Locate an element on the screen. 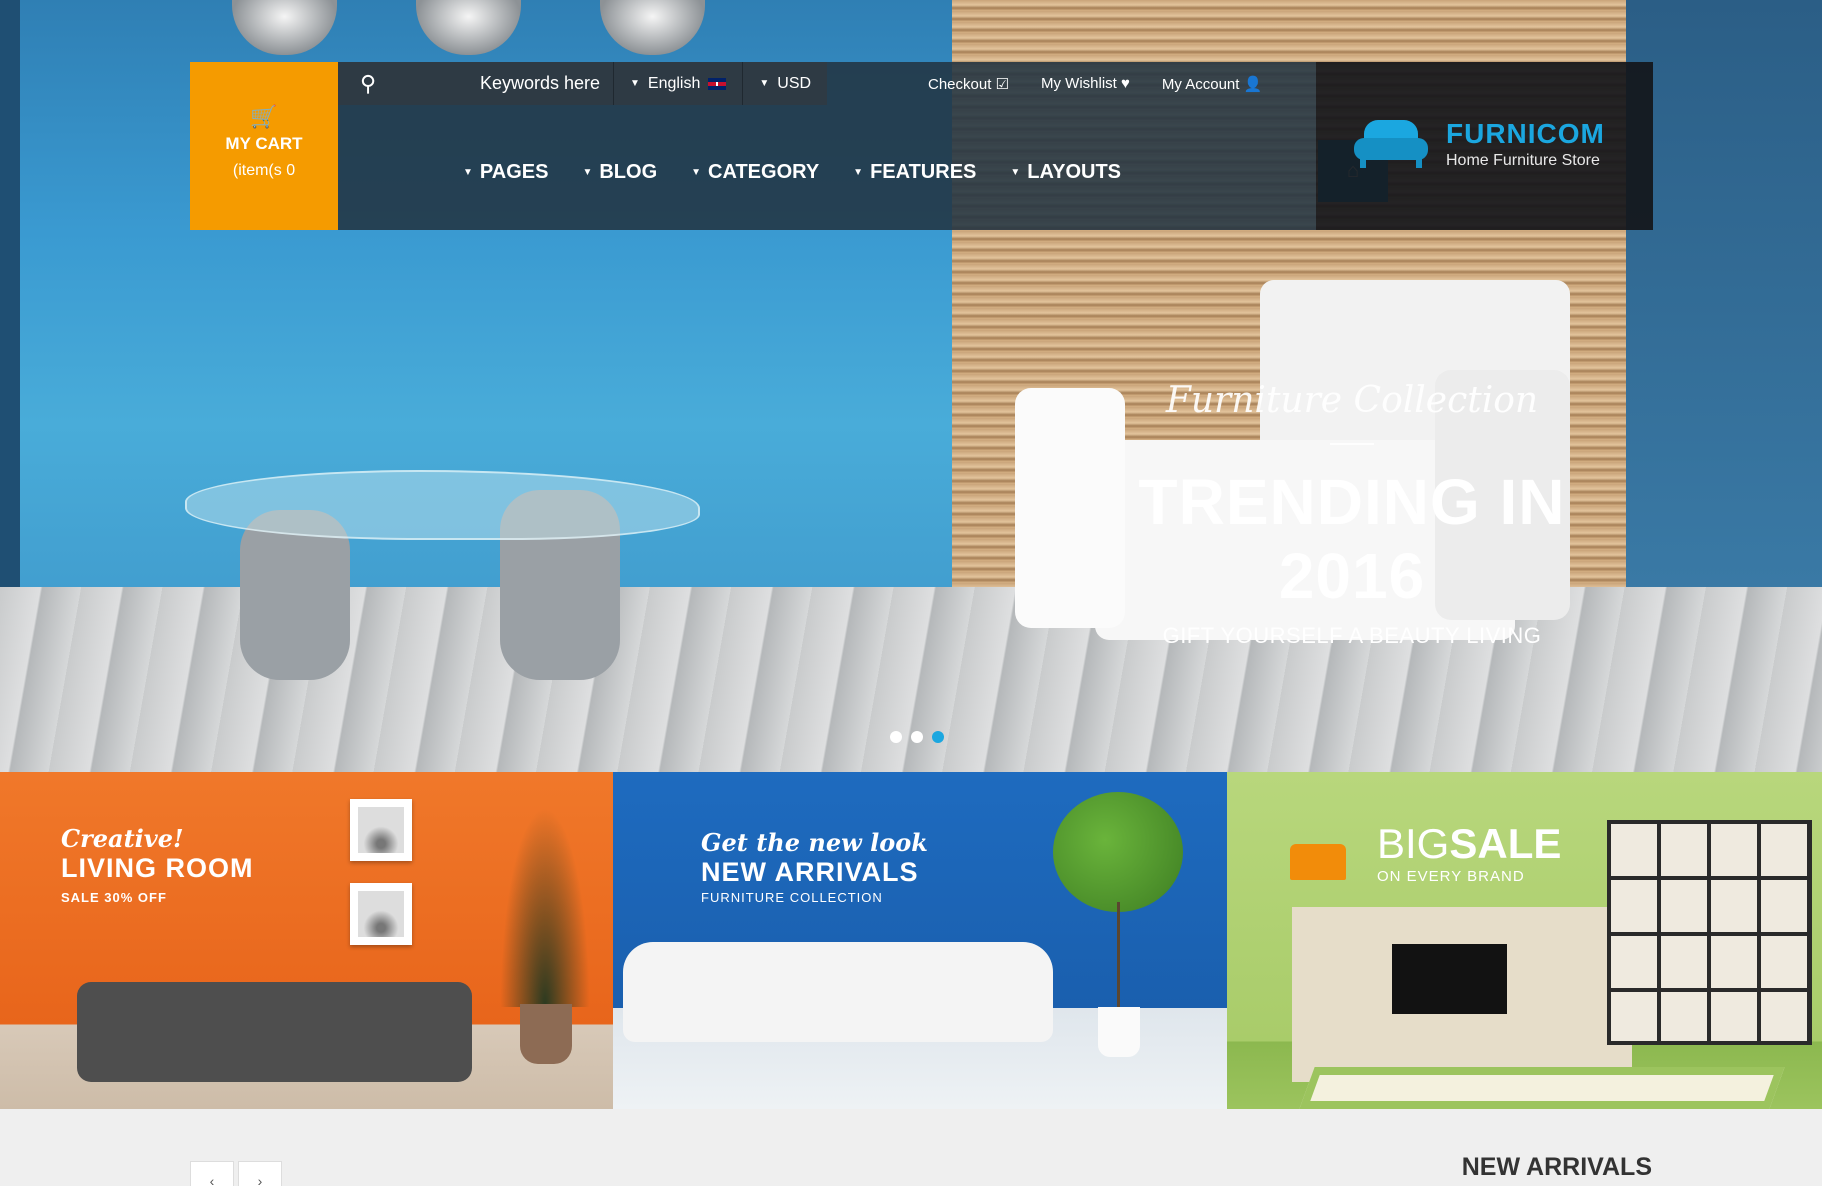  banner-text: BIGSALE ON EVERY BRAND is located at coordinates (1469, 852).